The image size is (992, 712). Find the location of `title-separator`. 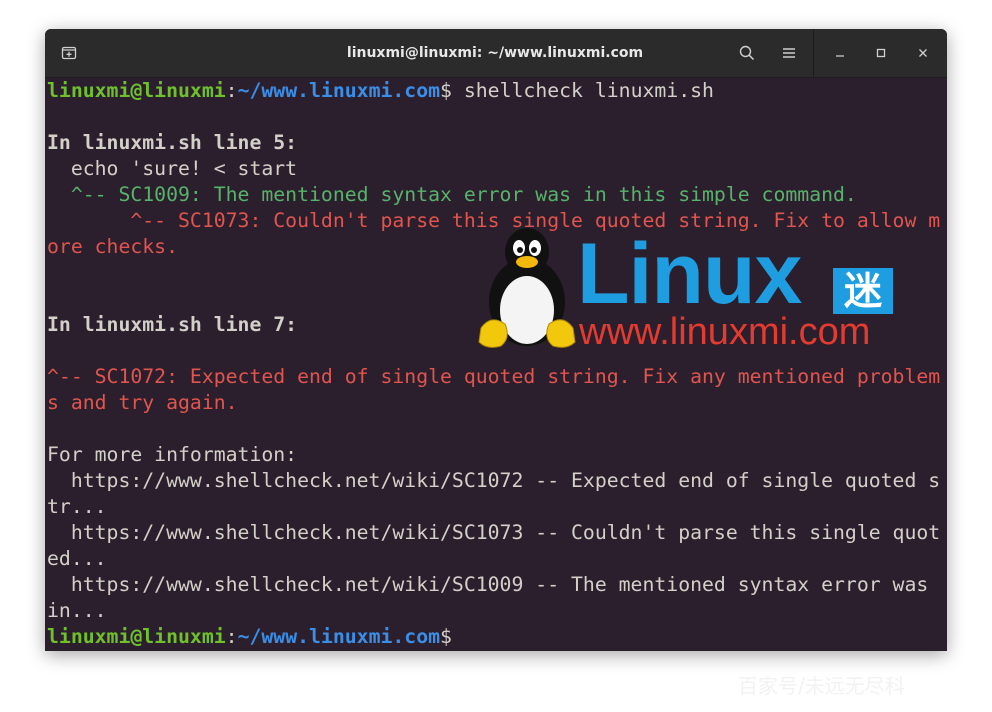

title-separator is located at coordinates (813, 53).